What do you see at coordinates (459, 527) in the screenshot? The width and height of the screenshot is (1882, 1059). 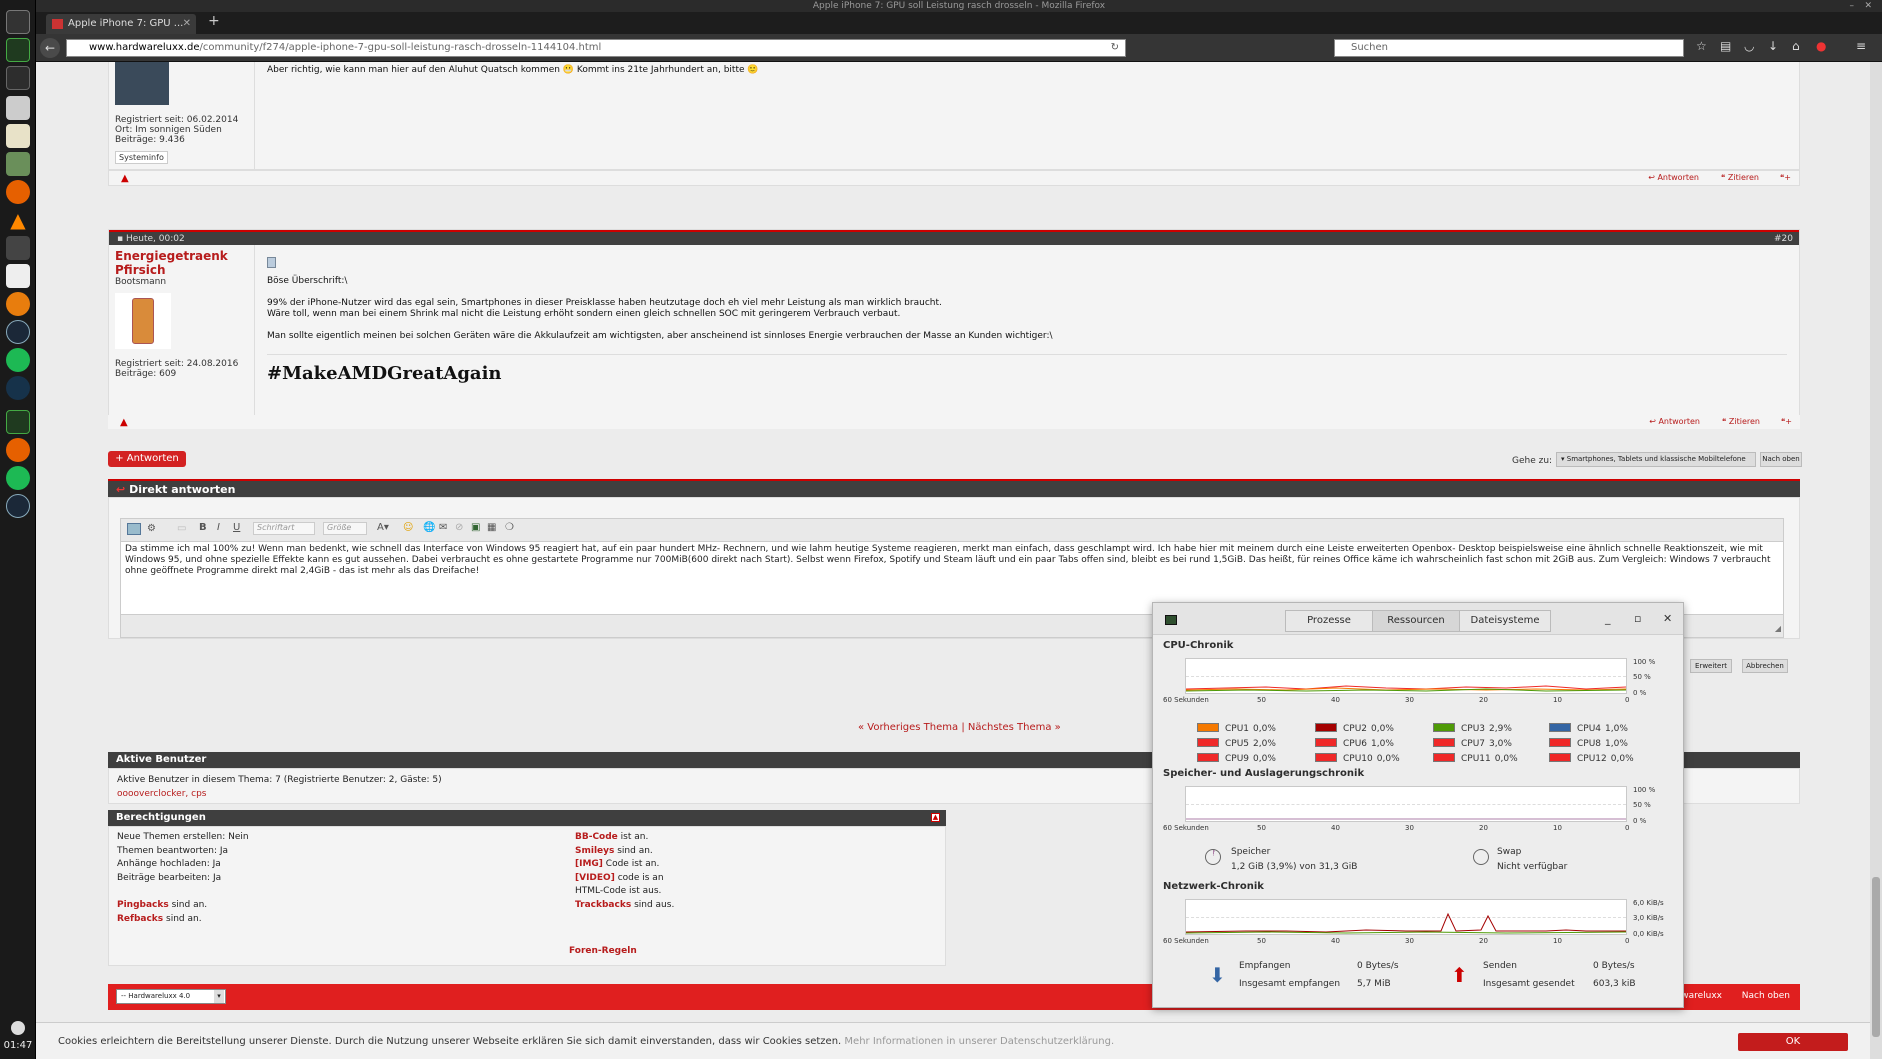 I see `unlink-icon: ⊘` at bounding box center [459, 527].